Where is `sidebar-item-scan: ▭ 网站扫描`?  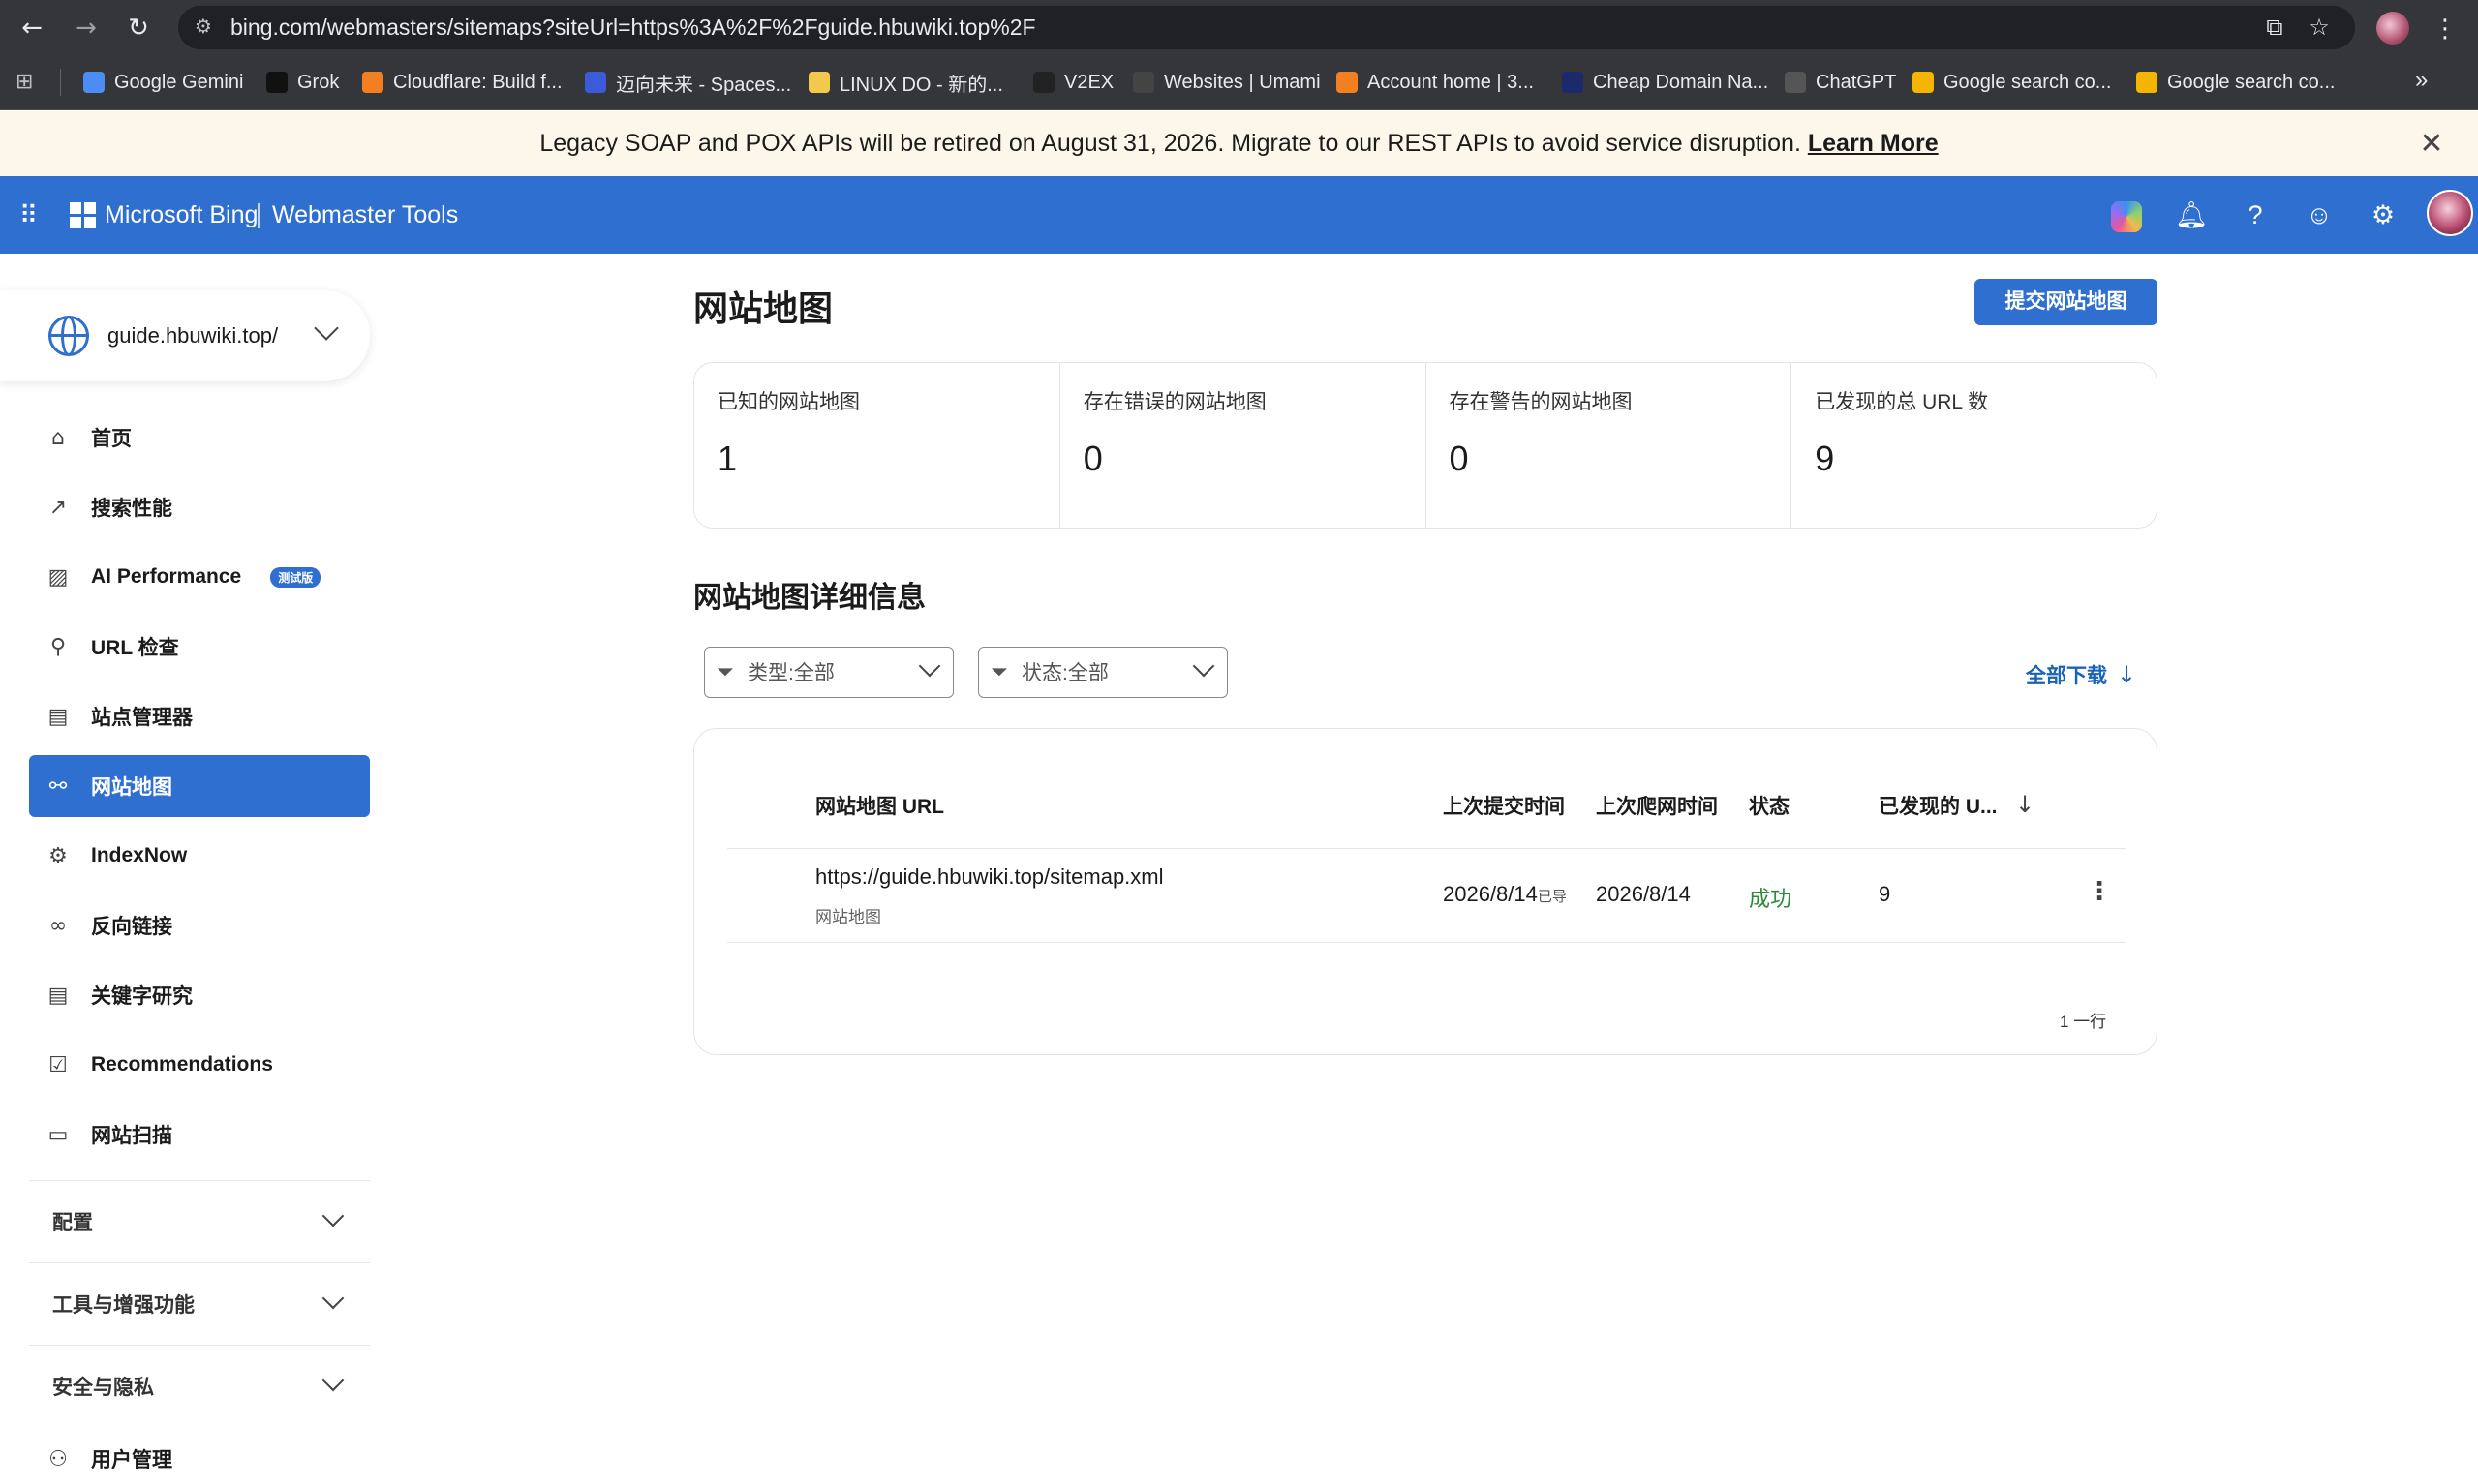 sidebar-item-scan: ▭ 网站扫描 is located at coordinates (199, 1135).